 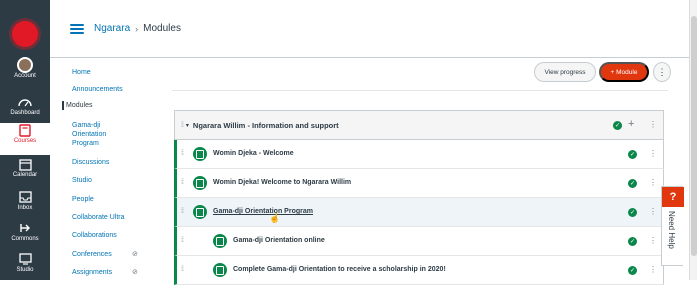 I want to click on global-nav-studio: Studio, so click(x=25, y=268).